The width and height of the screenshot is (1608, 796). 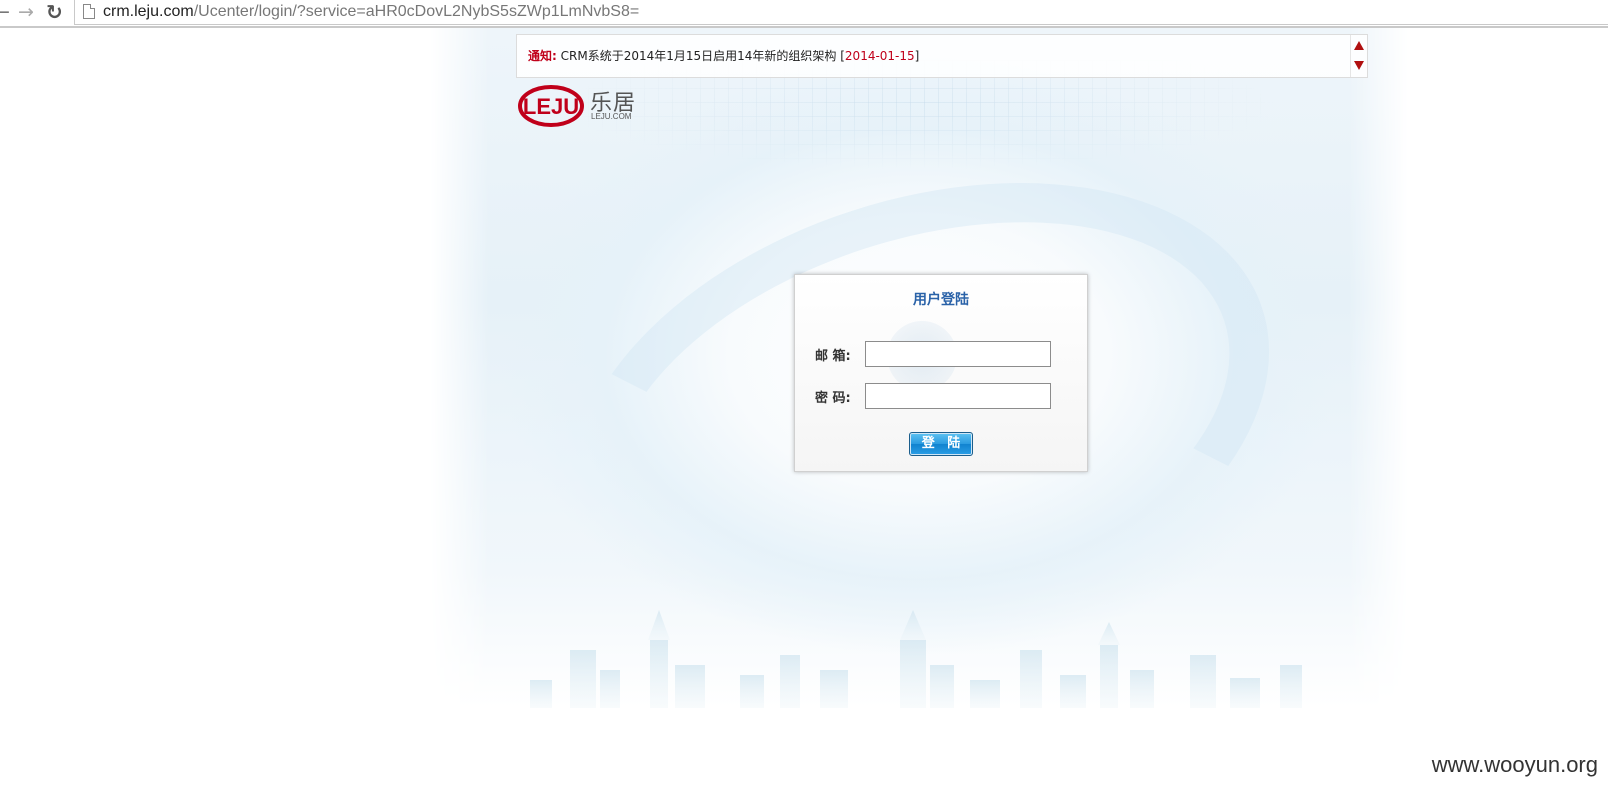 I want to click on leju-logo: LEJU 乐居 LEJU.COM, so click(x=578, y=106).